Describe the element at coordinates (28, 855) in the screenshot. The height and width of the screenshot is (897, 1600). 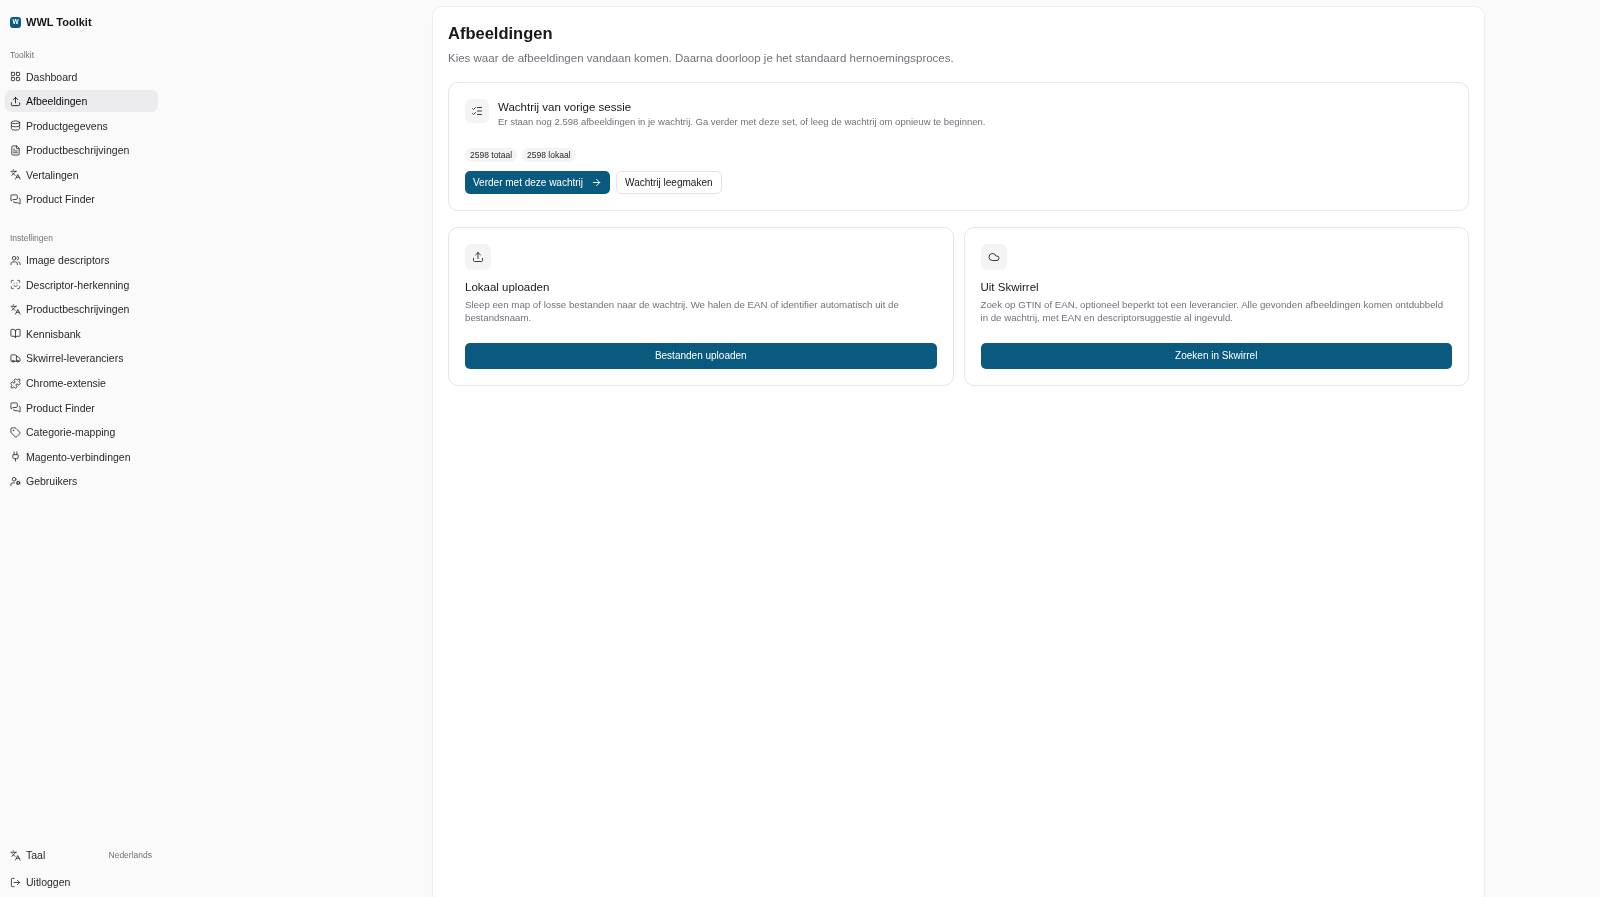
I see `language-button: Taal` at that location.